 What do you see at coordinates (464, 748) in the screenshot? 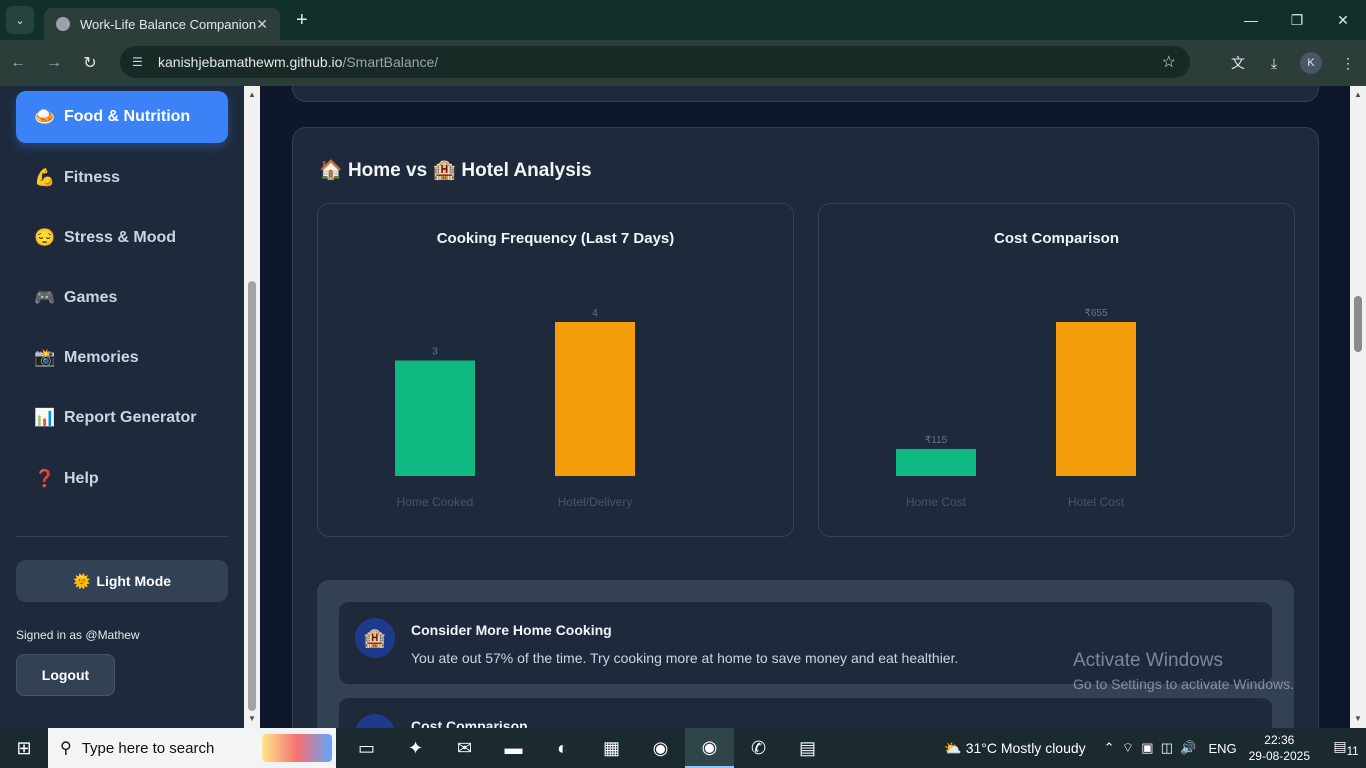
I see `outlook-icon: ✉` at bounding box center [464, 748].